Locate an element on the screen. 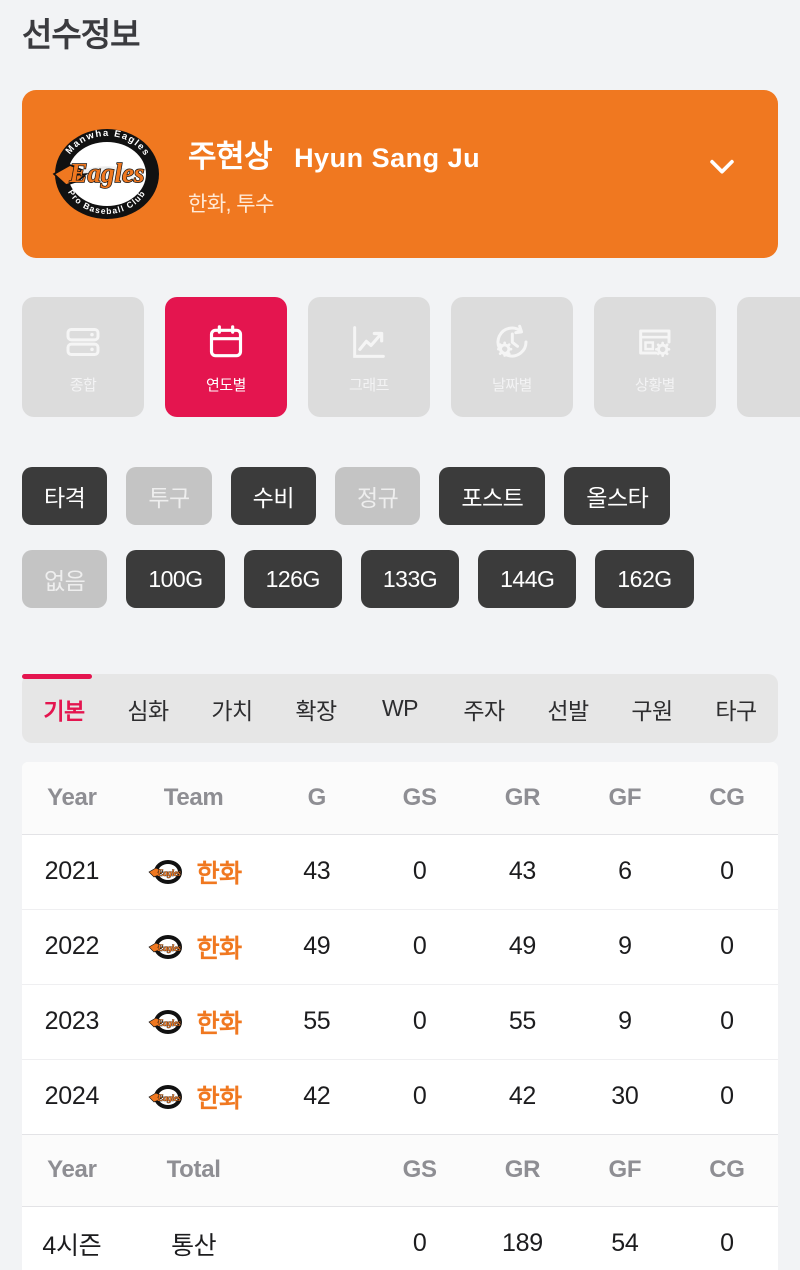 The image size is (800, 1270). cell-gr: 43 is located at coordinates (522, 871).